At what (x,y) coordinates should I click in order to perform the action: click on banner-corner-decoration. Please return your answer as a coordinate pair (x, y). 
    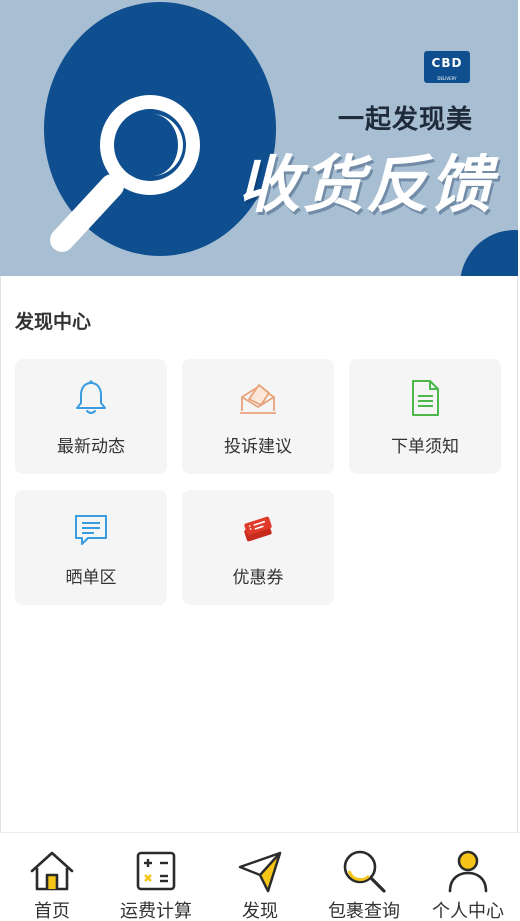
    Looking at the image, I should click on (489, 253).